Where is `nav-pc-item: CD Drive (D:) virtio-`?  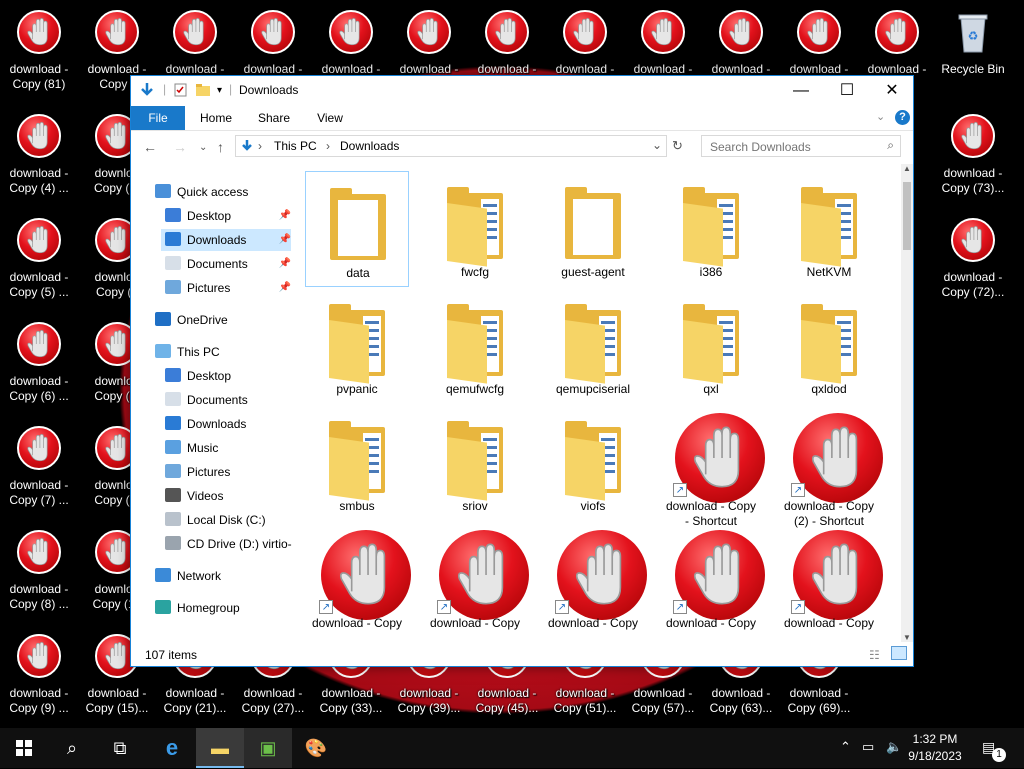 nav-pc-item: CD Drive (D:) virtio- is located at coordinates (226, 544).